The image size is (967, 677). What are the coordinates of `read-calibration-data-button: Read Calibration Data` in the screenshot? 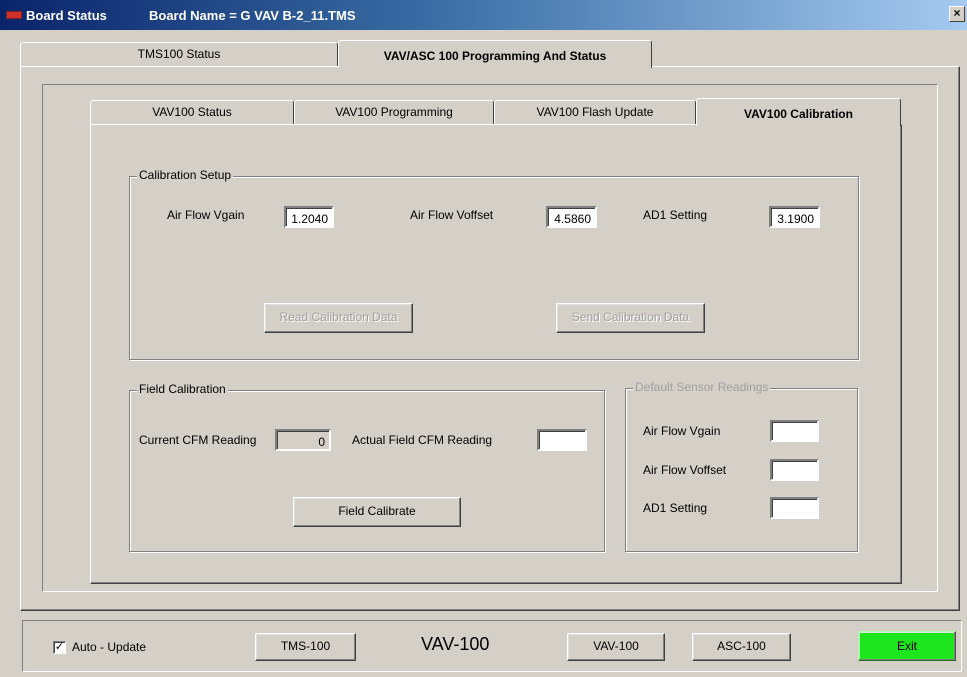 It's located at (338, 318).